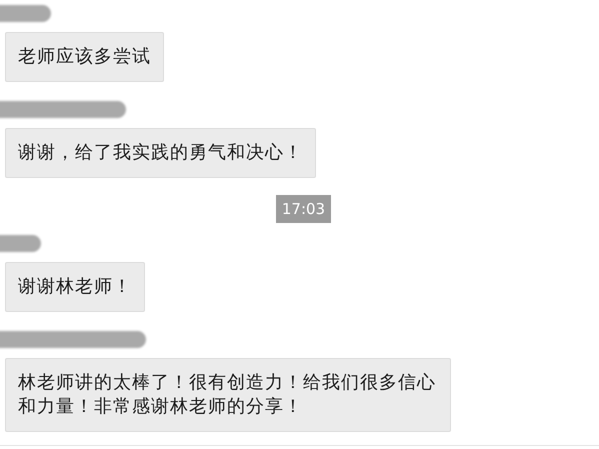 This screenshot has height=449, width=599. Describe the element at coordinates (84, 57) in the screenshot. I see `message-bubble: 老师应该多尝试` at that location.